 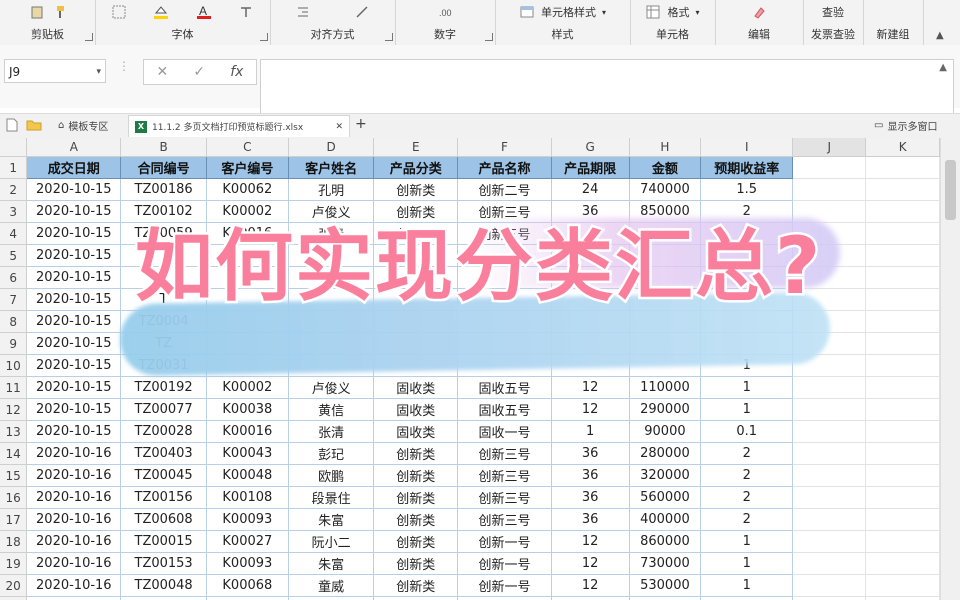 What do you see at coordinates (264, 37) in the screenshot?
I see `font-launcher-icon` at bounding box center [264, 37].